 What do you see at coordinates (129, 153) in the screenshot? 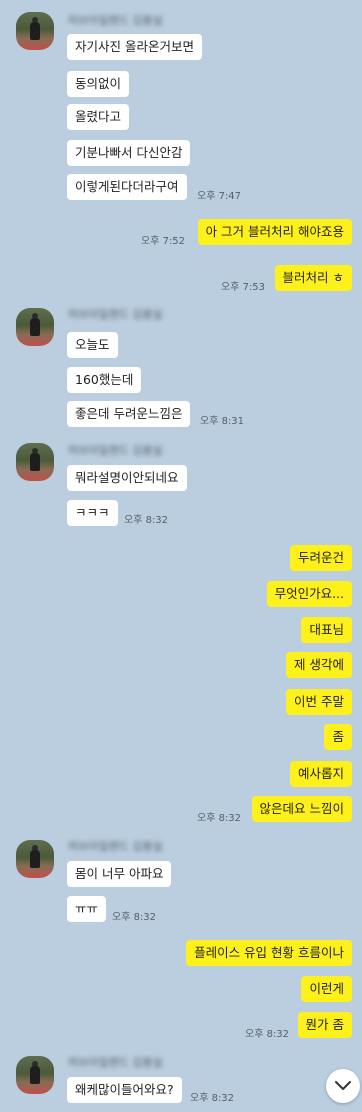
I see `incoming-message: 기분나빠서 다신안감` at bounding box center [129, 153].